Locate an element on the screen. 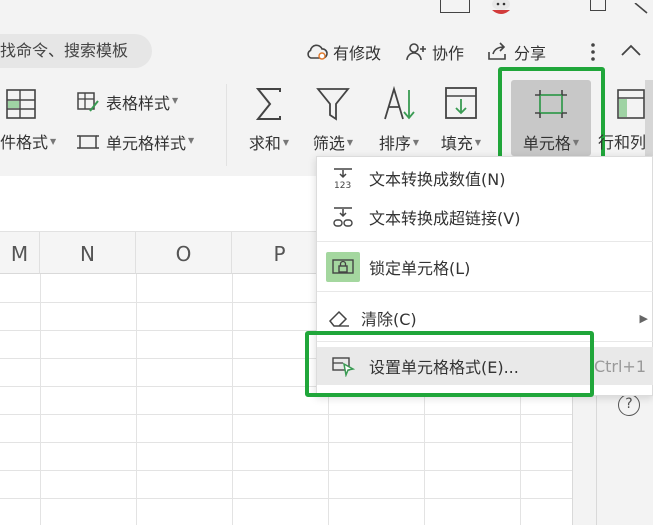 This screenshot has width=653, height=525. shortcut-label: Ctrl+1 is located at coordinates (619, 366).